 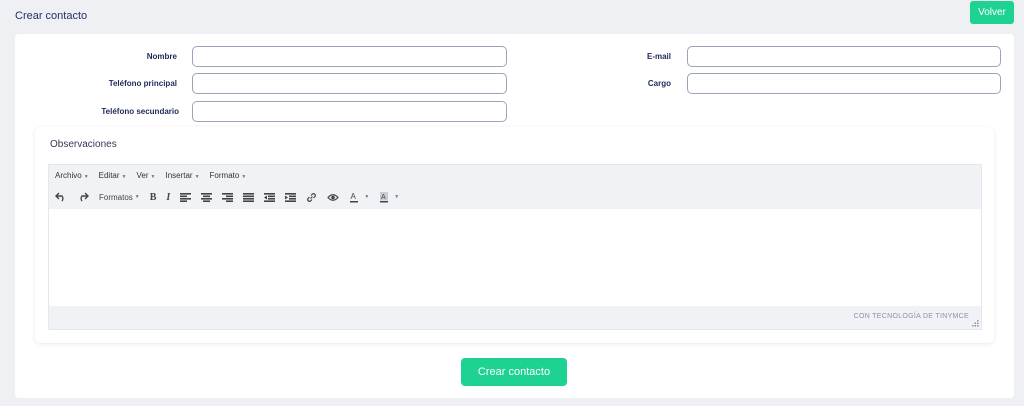 What do you see at coordinates (911, 316) in the screenshot?
I see `tinymce-branding: CON TECNOLOGÍA DE TINYMCE` at bounding box center [911, 316].